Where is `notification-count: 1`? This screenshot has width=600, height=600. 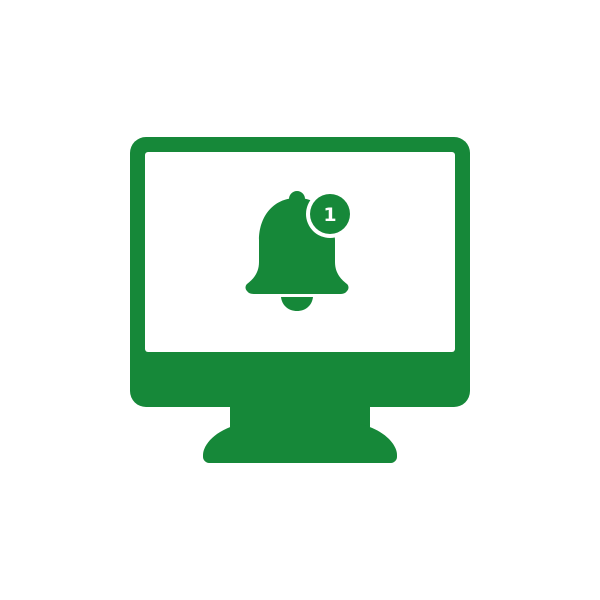
notification-count: 1 is located at coordinates (329, 215).